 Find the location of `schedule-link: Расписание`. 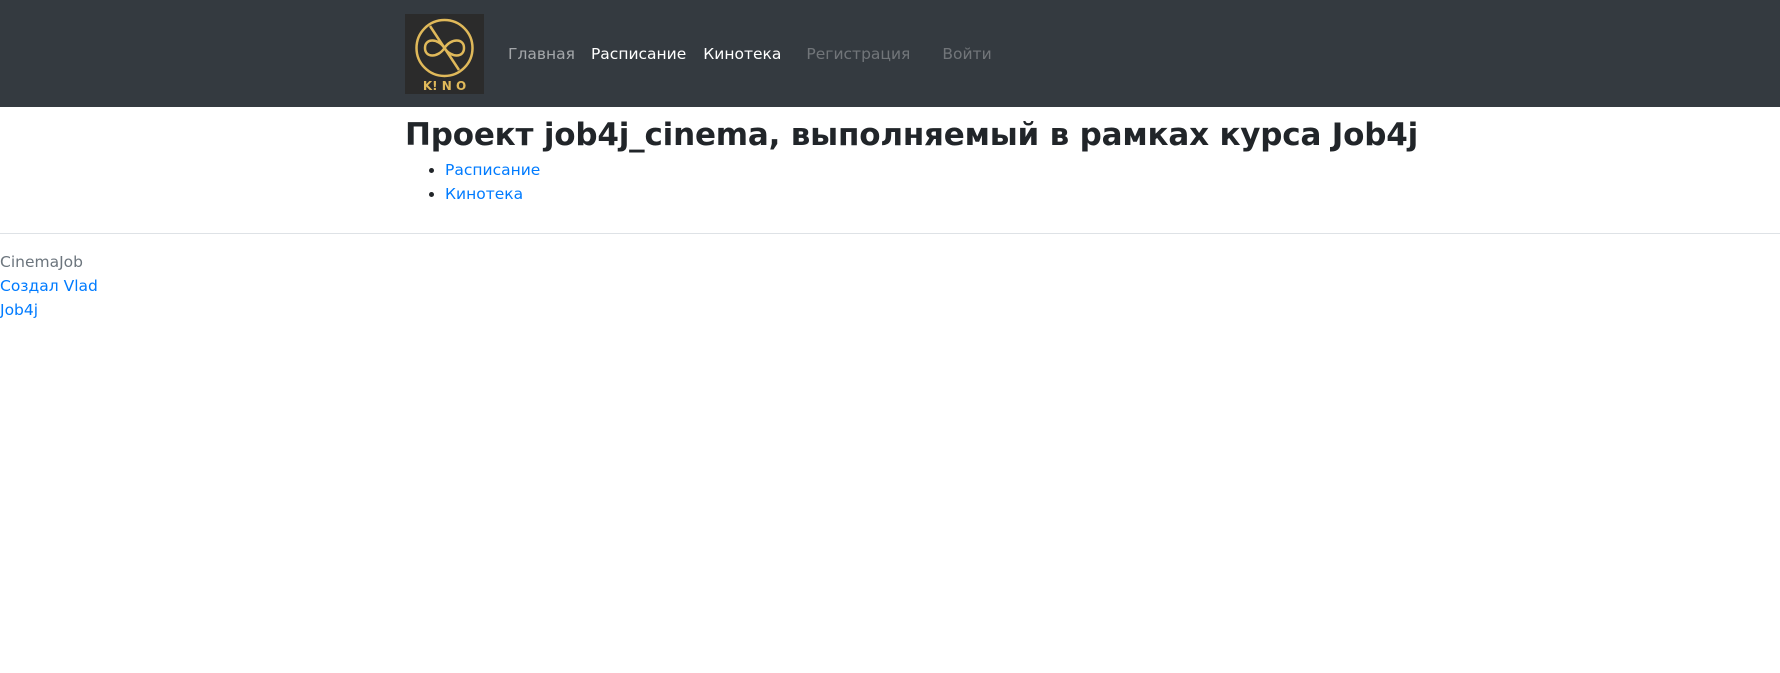

schedule-link: Расписание is located at coordinates (492, 170).